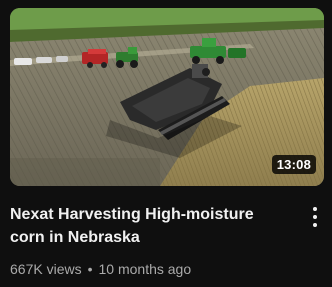 This screenshot has height=287, width=332. I want to click on video-title-line1: Nexat Harvesting High-moisture, so click(132, 214).